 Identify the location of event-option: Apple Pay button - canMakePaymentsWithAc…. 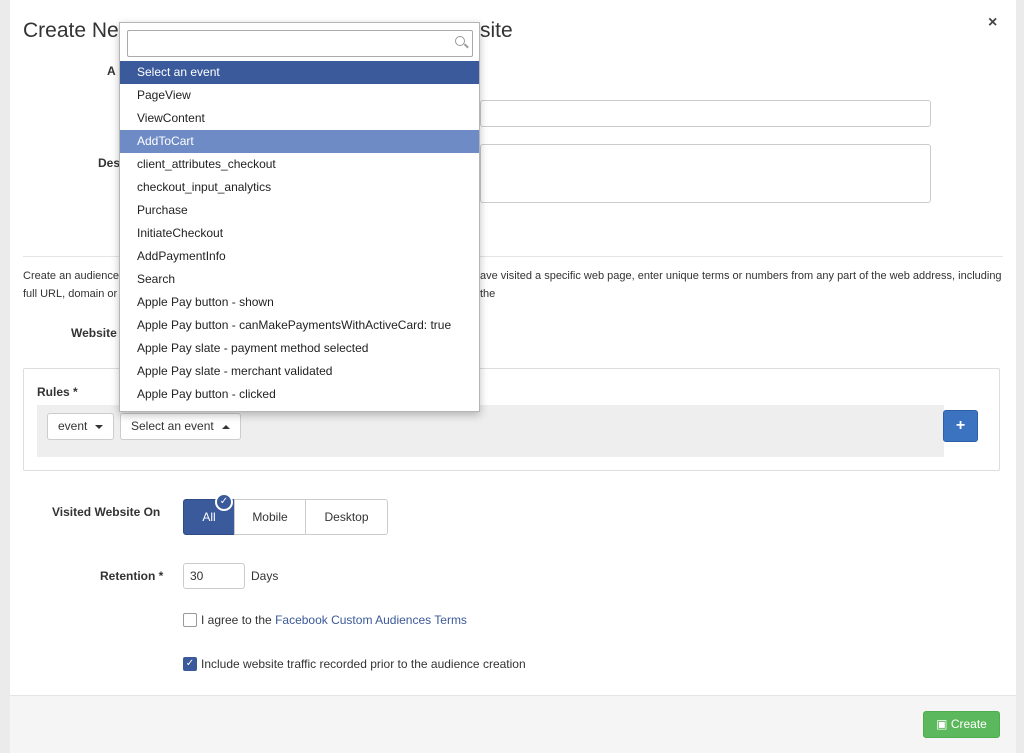
(299, 325).